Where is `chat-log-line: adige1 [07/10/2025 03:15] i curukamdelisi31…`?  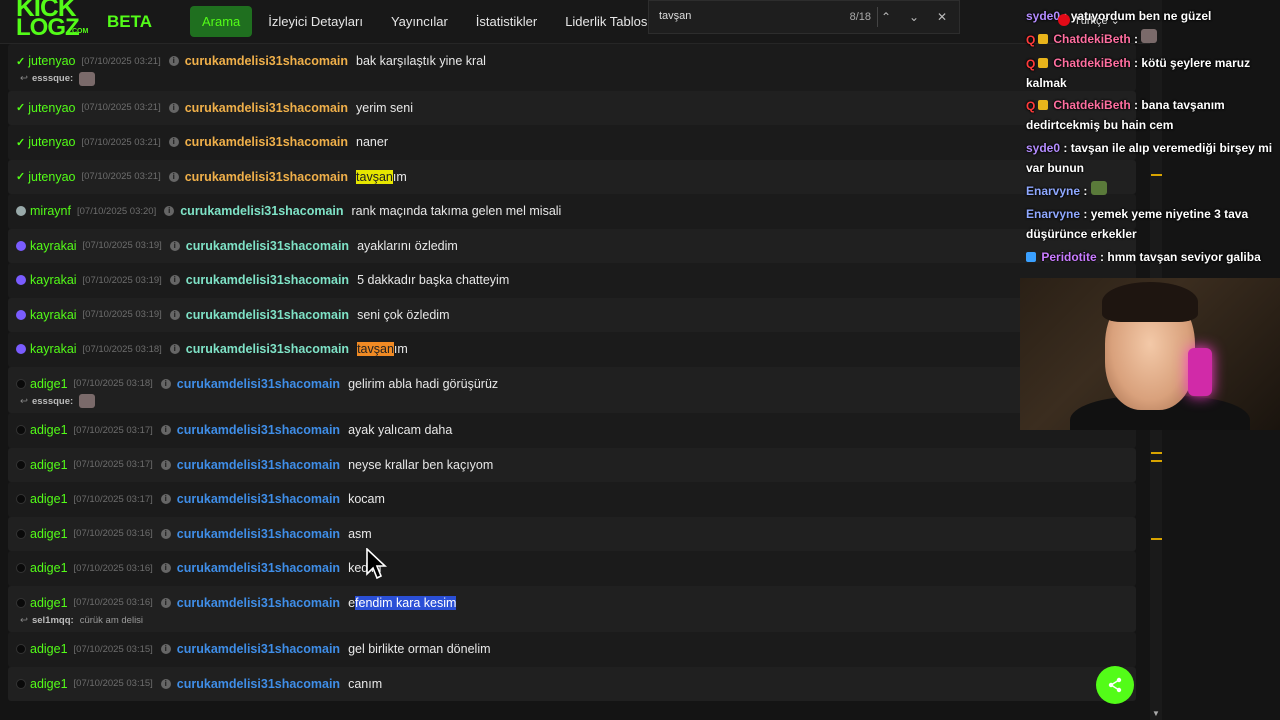
chat-log-line: adige1 [07/10/2025 03:15] i curukamdelisi31… is located at coordinates (572, 649).